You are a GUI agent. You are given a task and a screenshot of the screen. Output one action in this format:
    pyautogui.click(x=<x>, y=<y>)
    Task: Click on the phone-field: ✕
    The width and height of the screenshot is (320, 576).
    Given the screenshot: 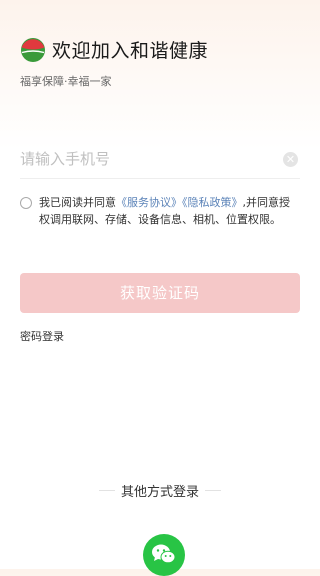 What is the action you would take?
    pyautogui.click(x=160, y=159)
    